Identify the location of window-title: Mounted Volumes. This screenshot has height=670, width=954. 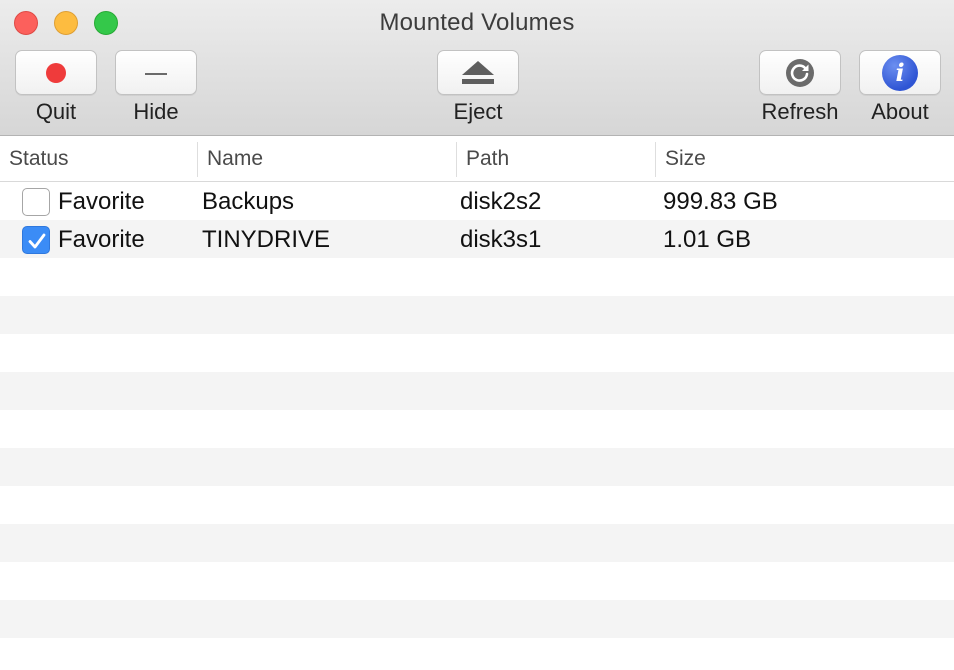
(477, 22).